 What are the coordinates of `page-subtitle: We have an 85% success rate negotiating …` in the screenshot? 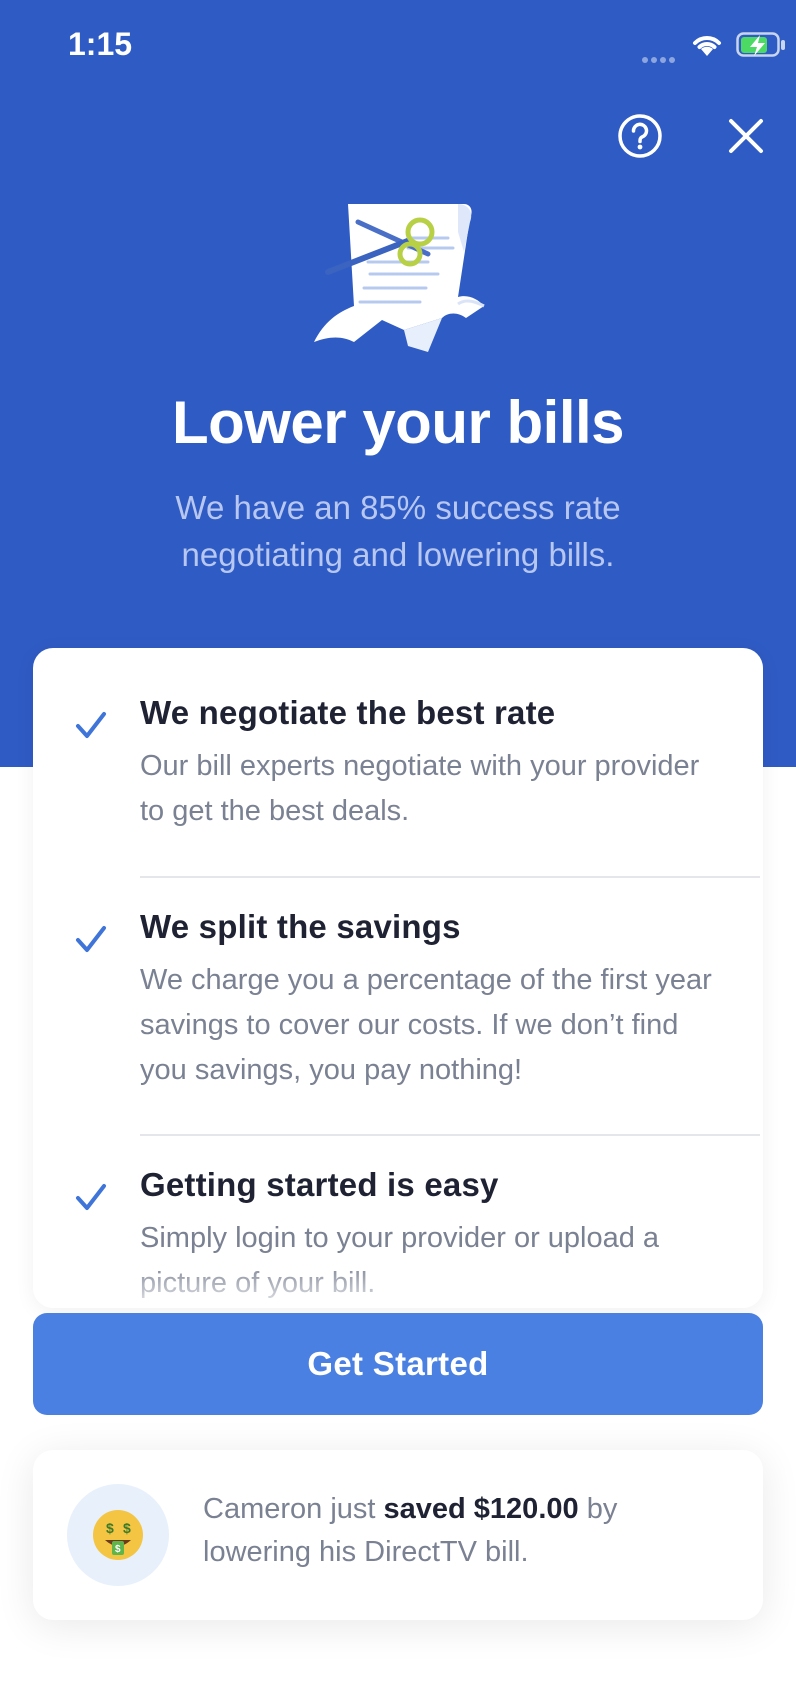 It's located at (398, 531).